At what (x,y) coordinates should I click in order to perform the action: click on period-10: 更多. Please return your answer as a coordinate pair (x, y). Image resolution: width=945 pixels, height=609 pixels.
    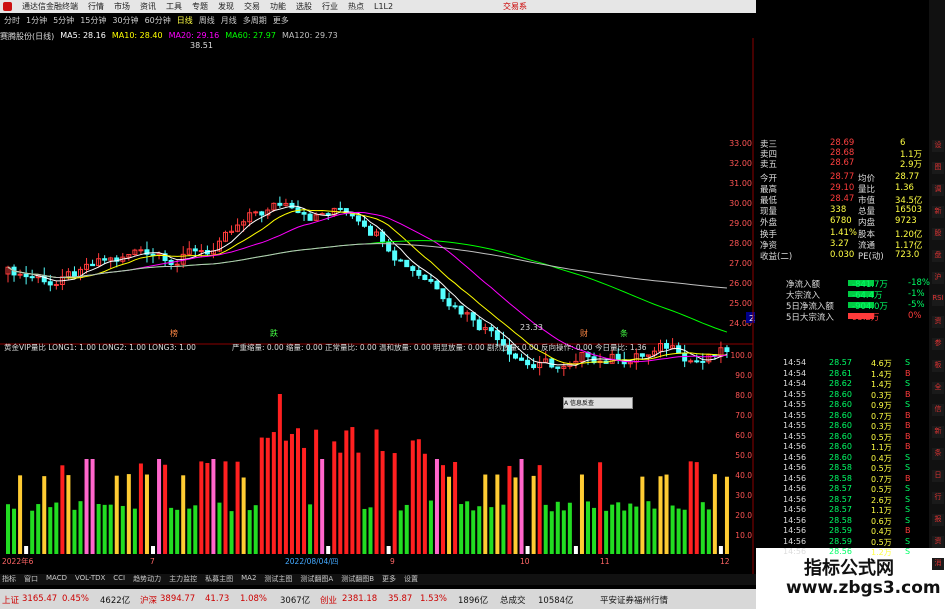
    Looking at the image, I should click on (281, 20).